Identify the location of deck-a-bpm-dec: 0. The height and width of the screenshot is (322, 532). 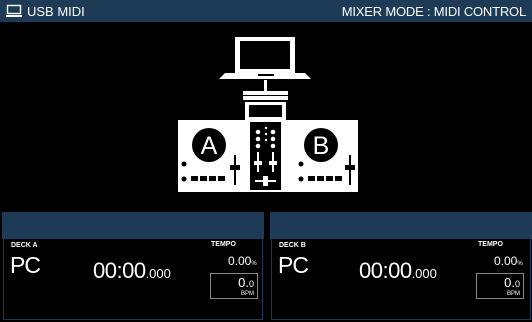
(251, 284).